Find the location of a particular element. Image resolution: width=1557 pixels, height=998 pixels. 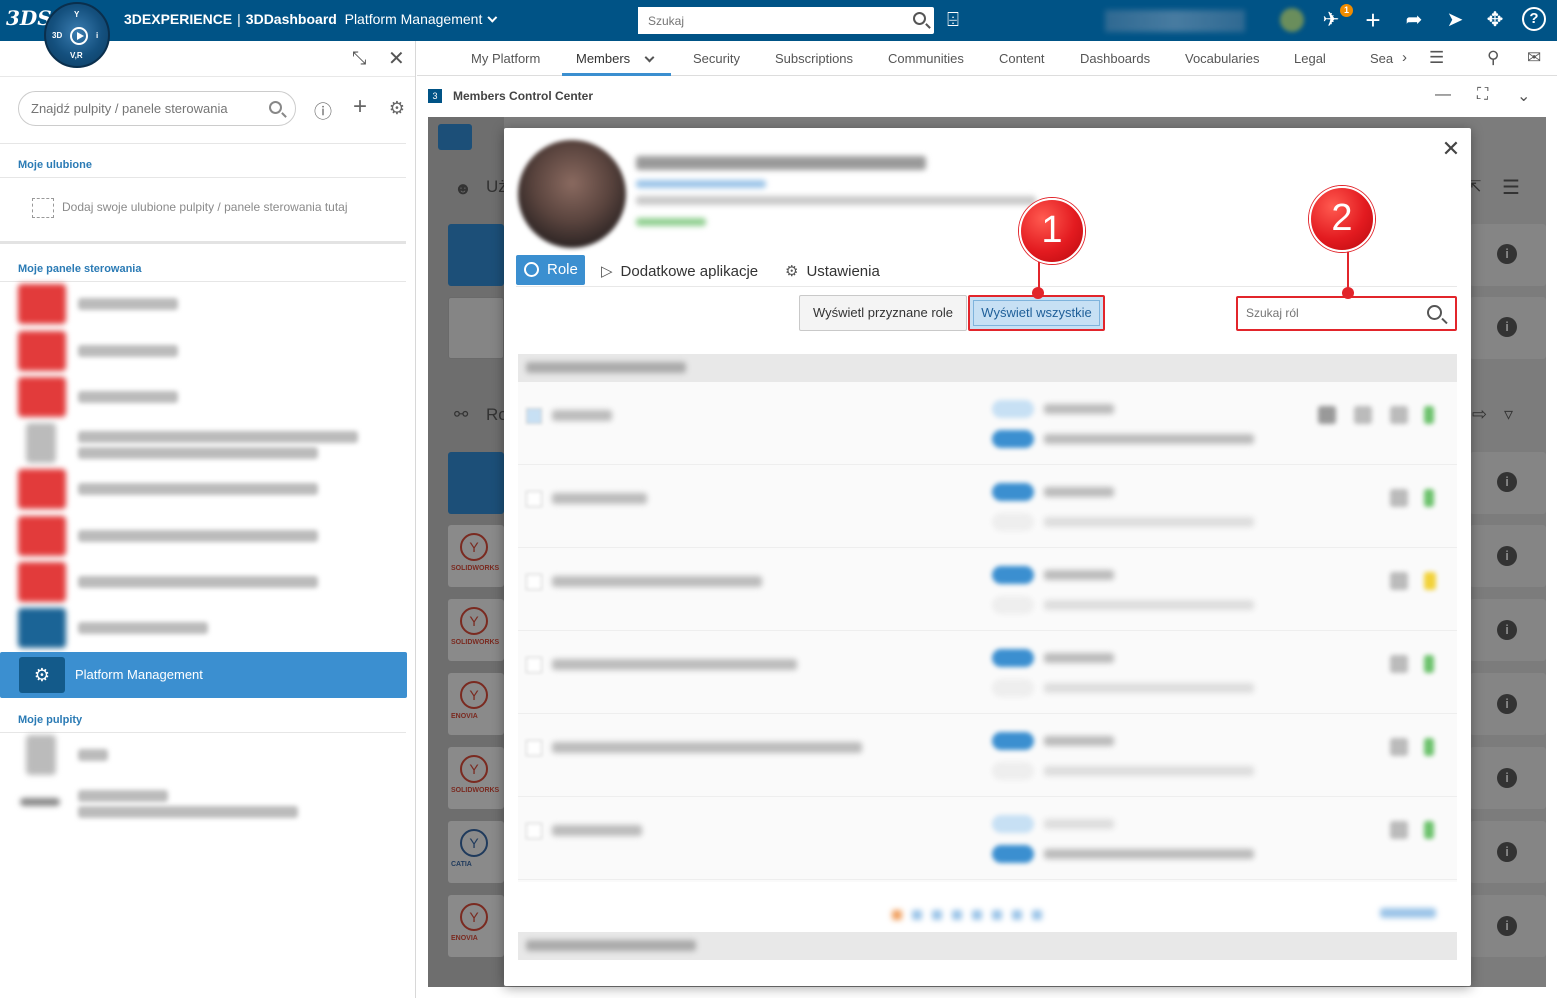

callout-connector is located at coordinates (1348, 271).